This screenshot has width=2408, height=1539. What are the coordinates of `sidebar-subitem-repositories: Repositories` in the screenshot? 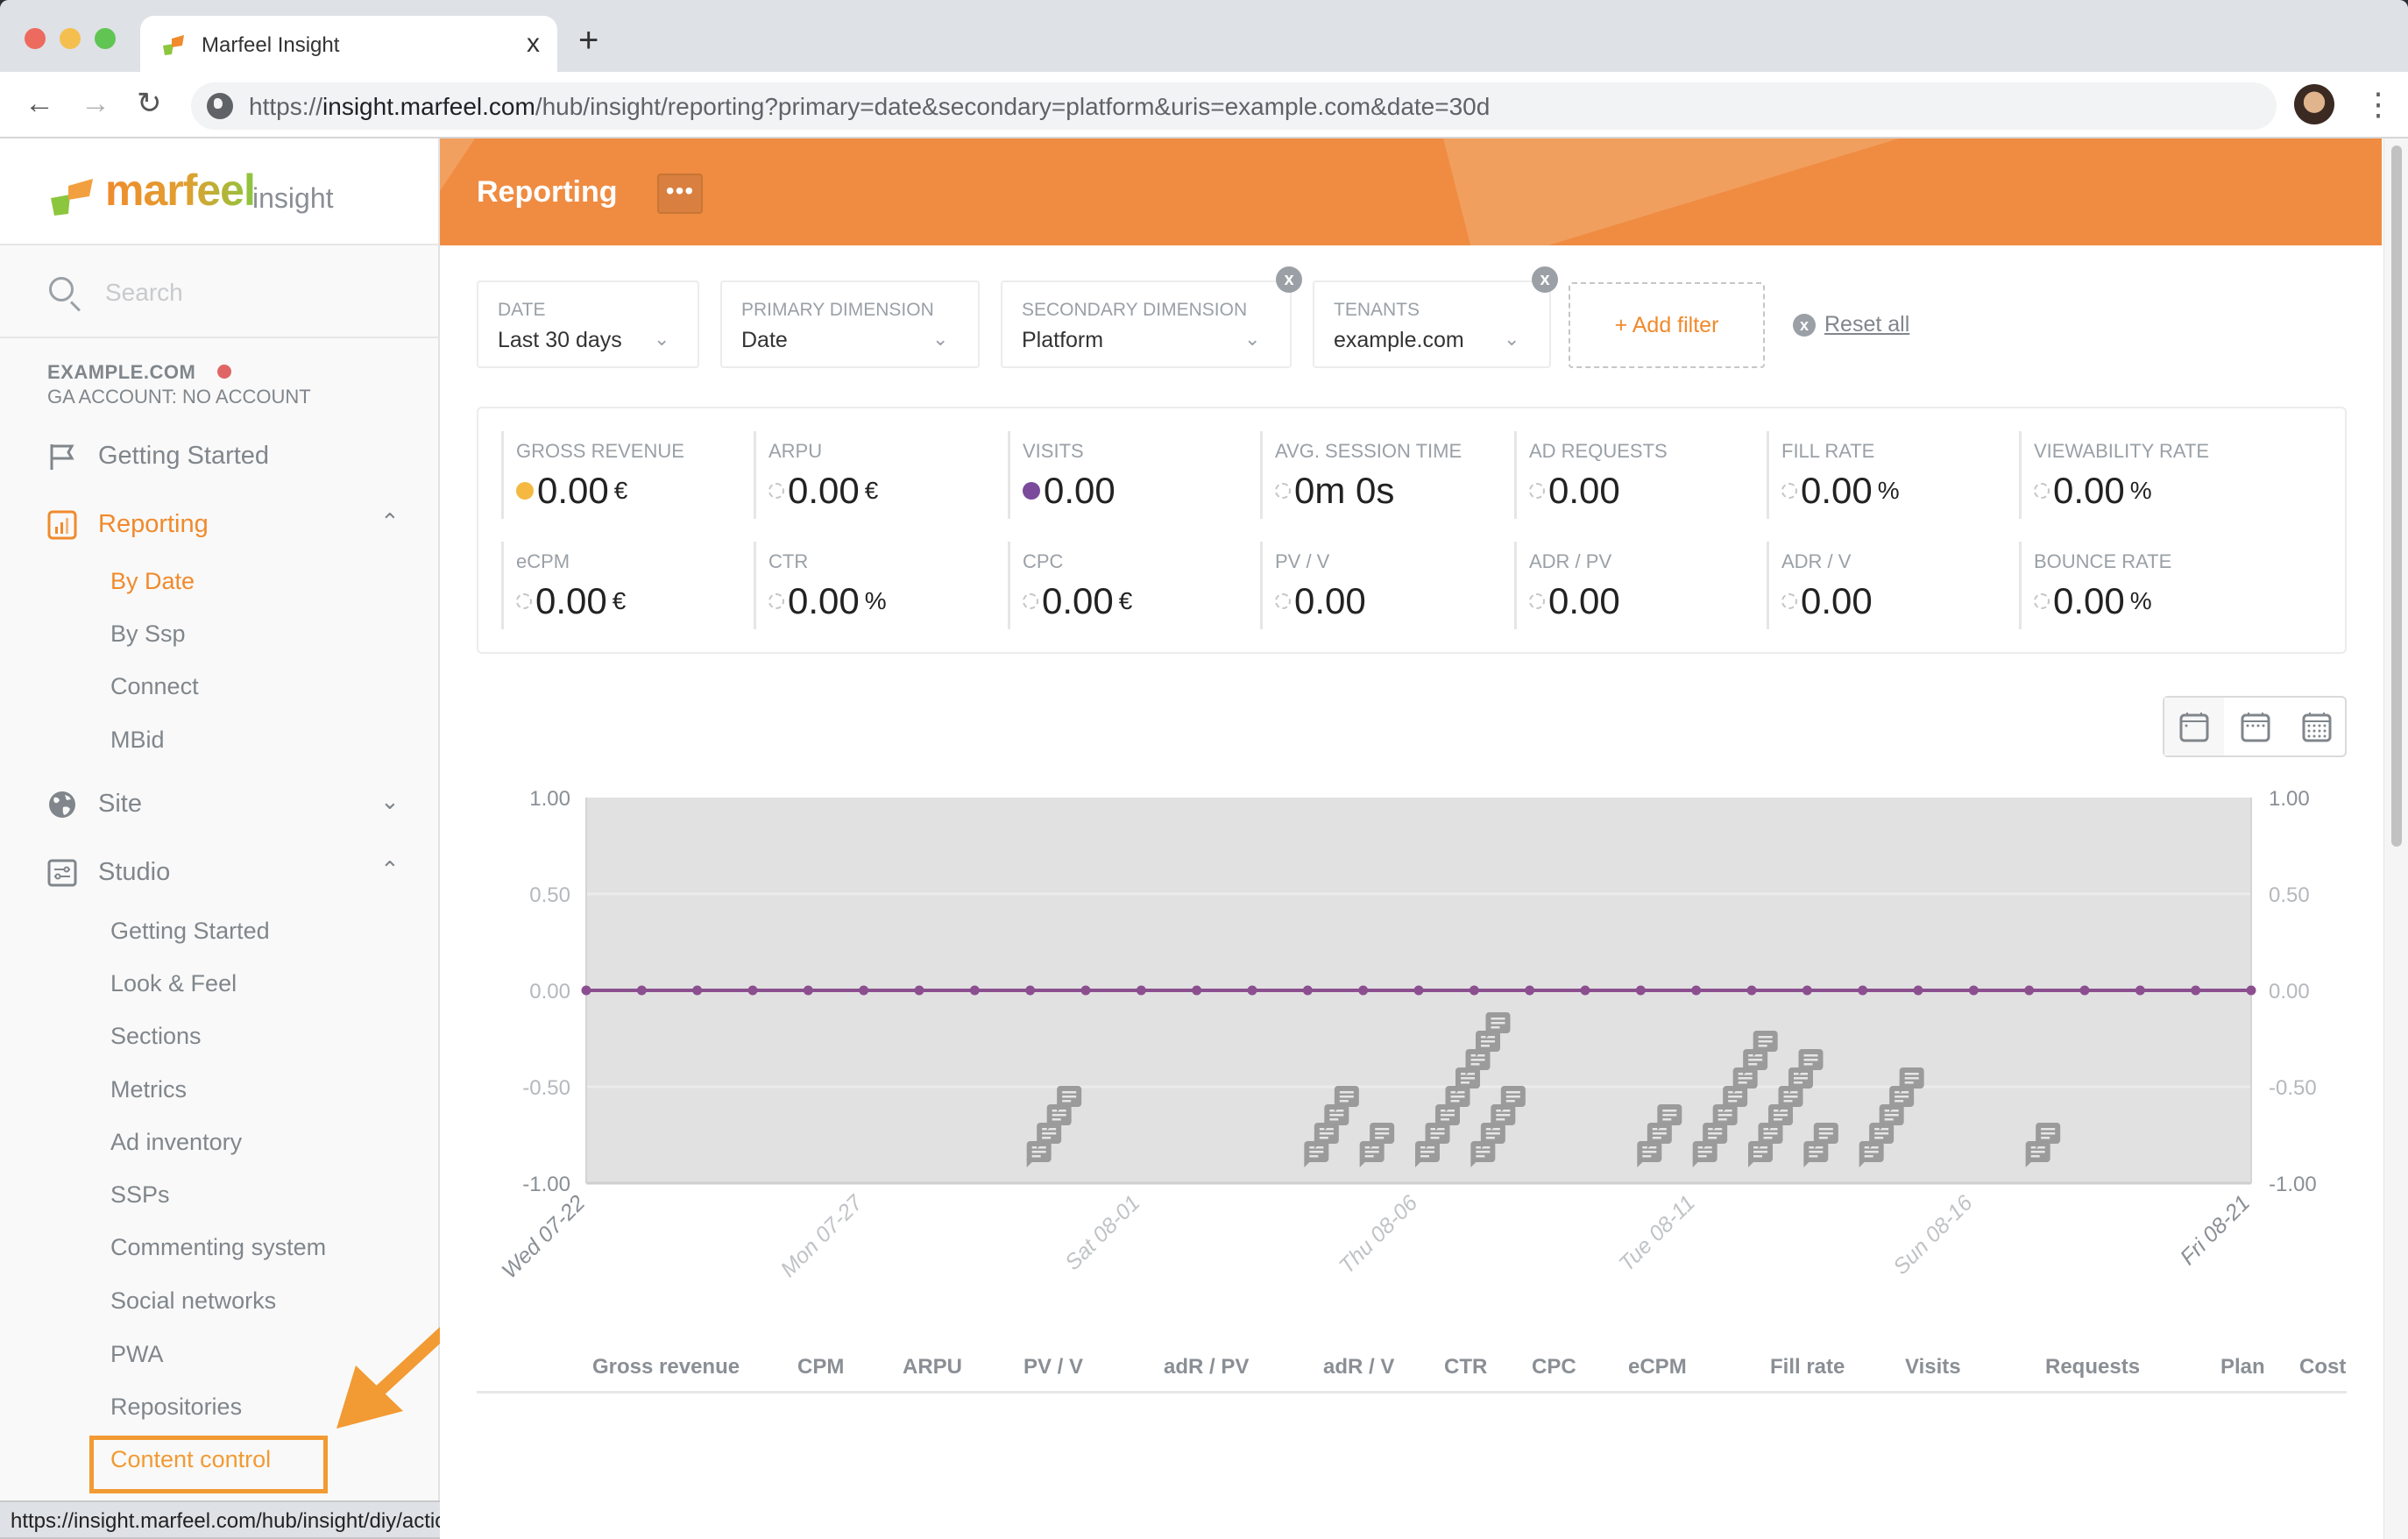 It's located at (176, 1407).